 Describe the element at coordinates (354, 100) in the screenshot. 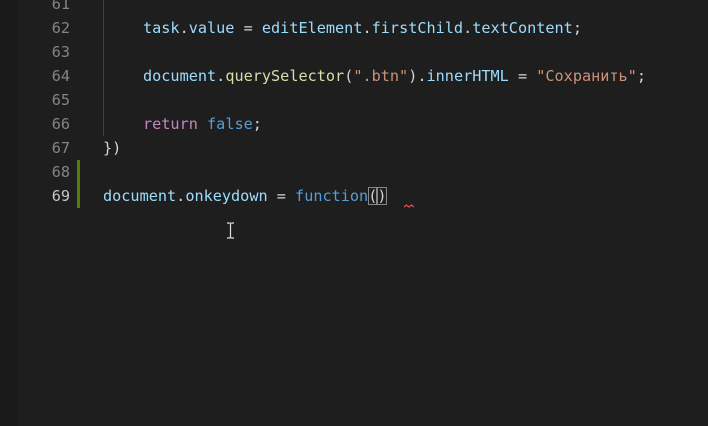

I see `code-line: 65` at that location.